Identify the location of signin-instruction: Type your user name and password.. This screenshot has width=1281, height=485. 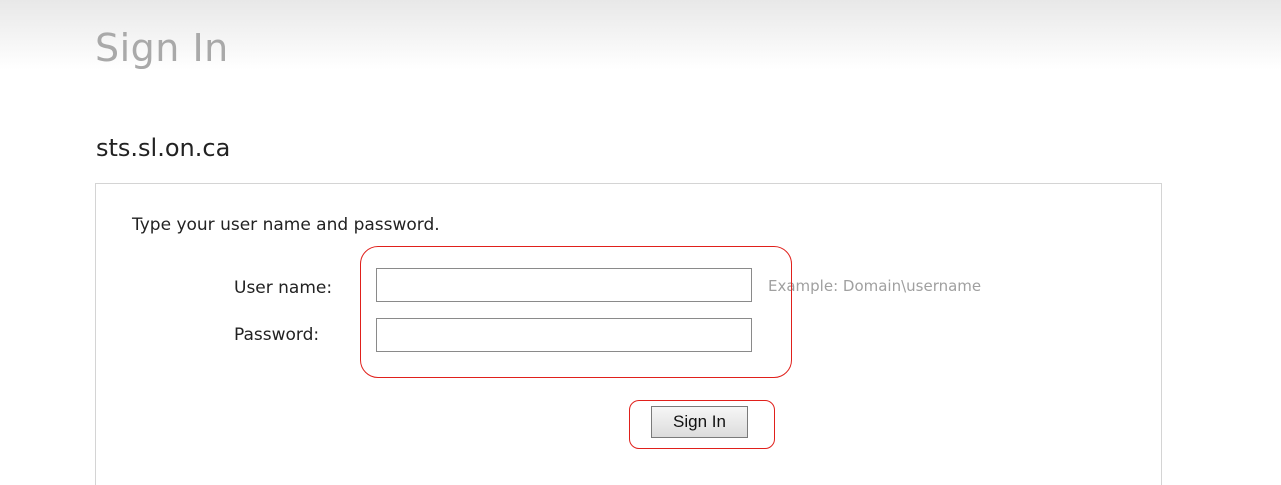
(286, 225).